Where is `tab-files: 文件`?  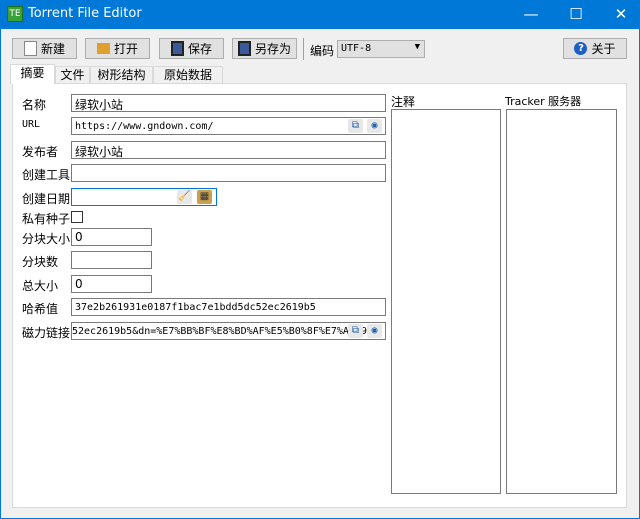 tab-files: 文件 is located at coordinates (72, 74).